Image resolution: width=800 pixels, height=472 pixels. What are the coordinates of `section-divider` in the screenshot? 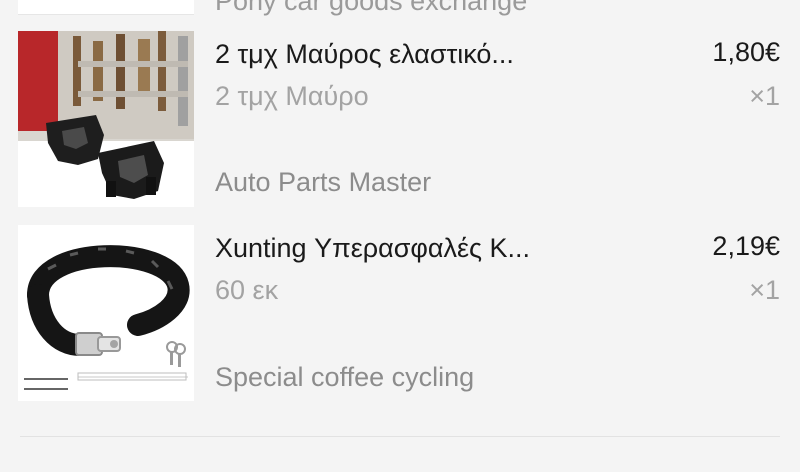 It's located at (400, 436).